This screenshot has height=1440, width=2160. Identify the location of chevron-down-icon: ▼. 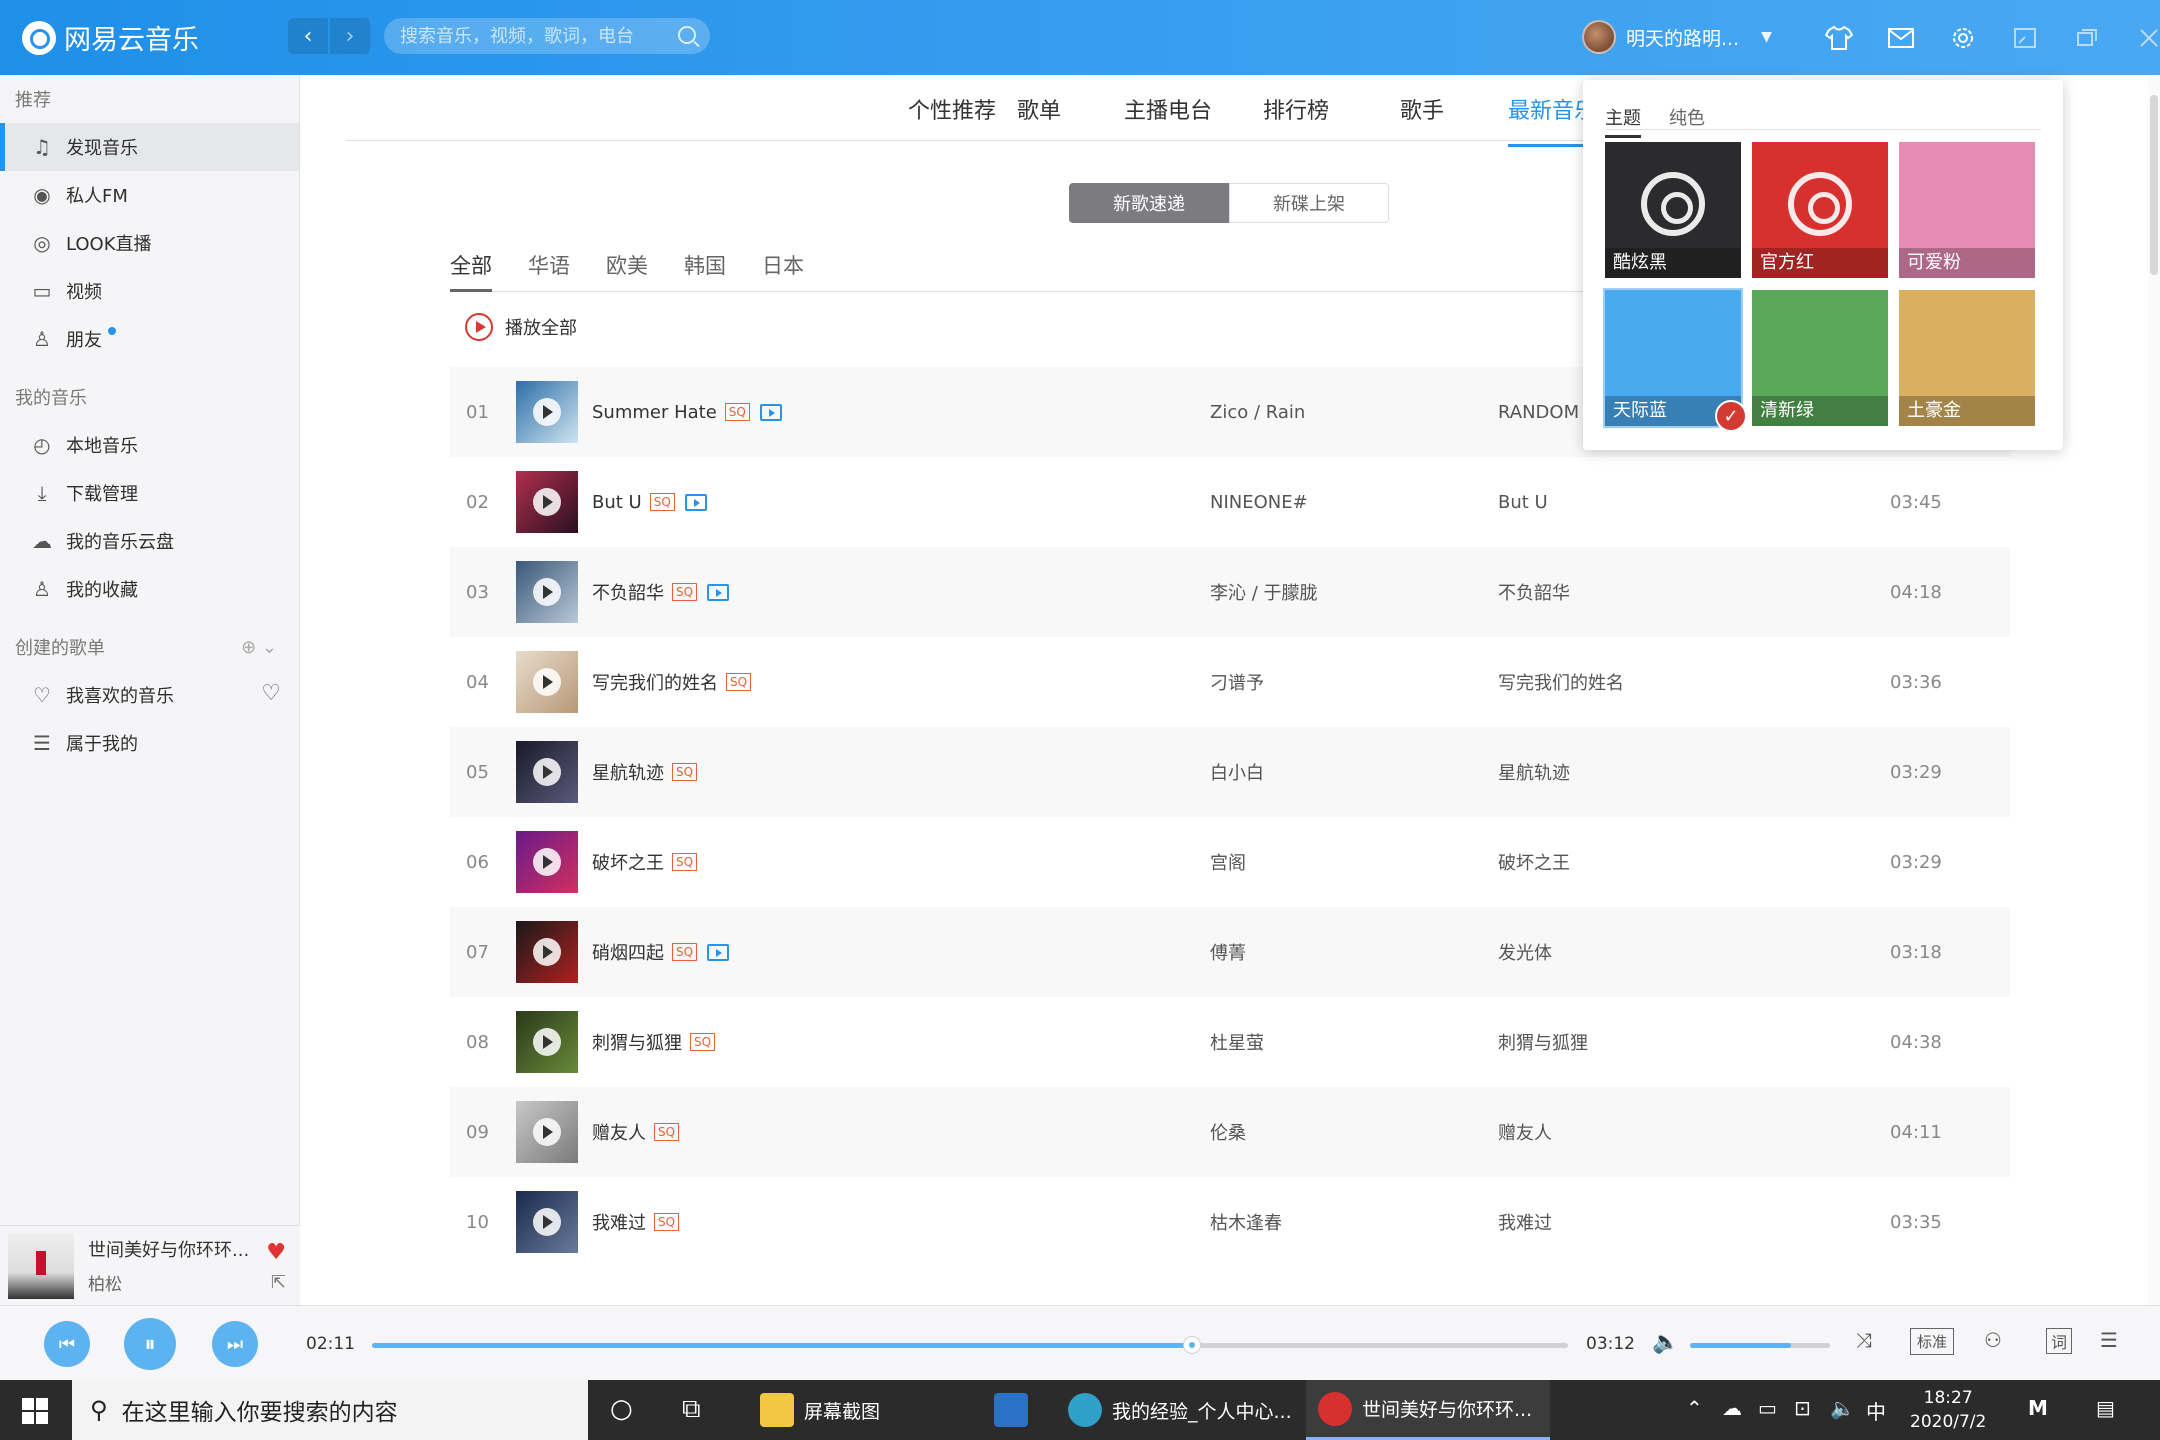
(1766, 37).